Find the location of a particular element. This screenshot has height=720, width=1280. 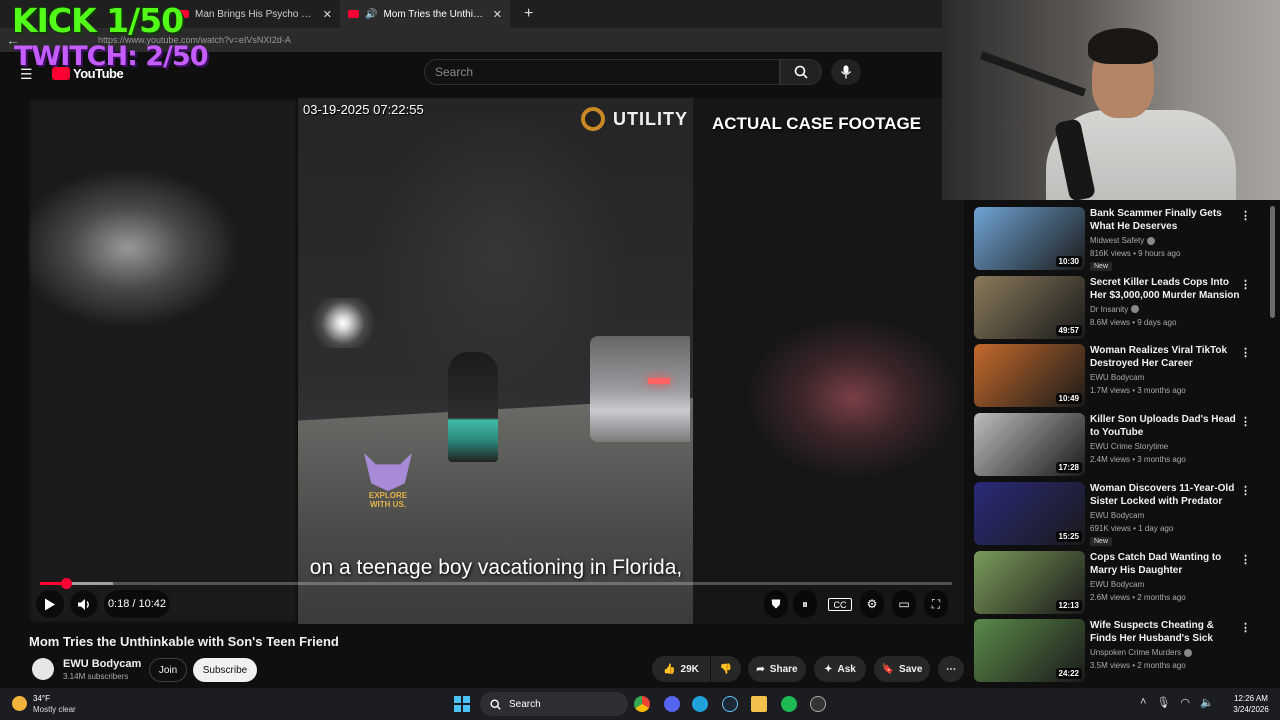

view-stats: 3.5M views • 2 months ago is located at coordinates (1138, 666).